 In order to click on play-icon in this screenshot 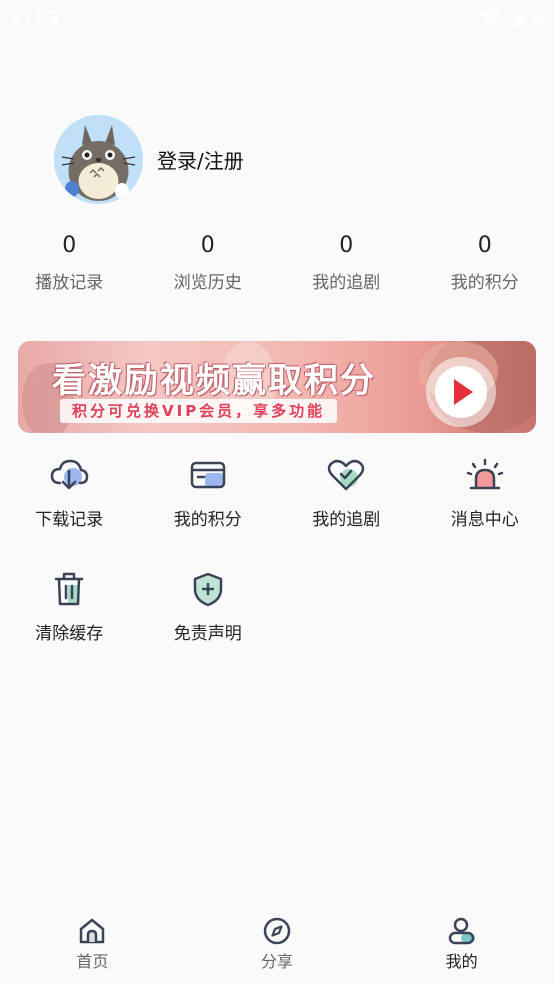, I will do `click(461, 392)`.